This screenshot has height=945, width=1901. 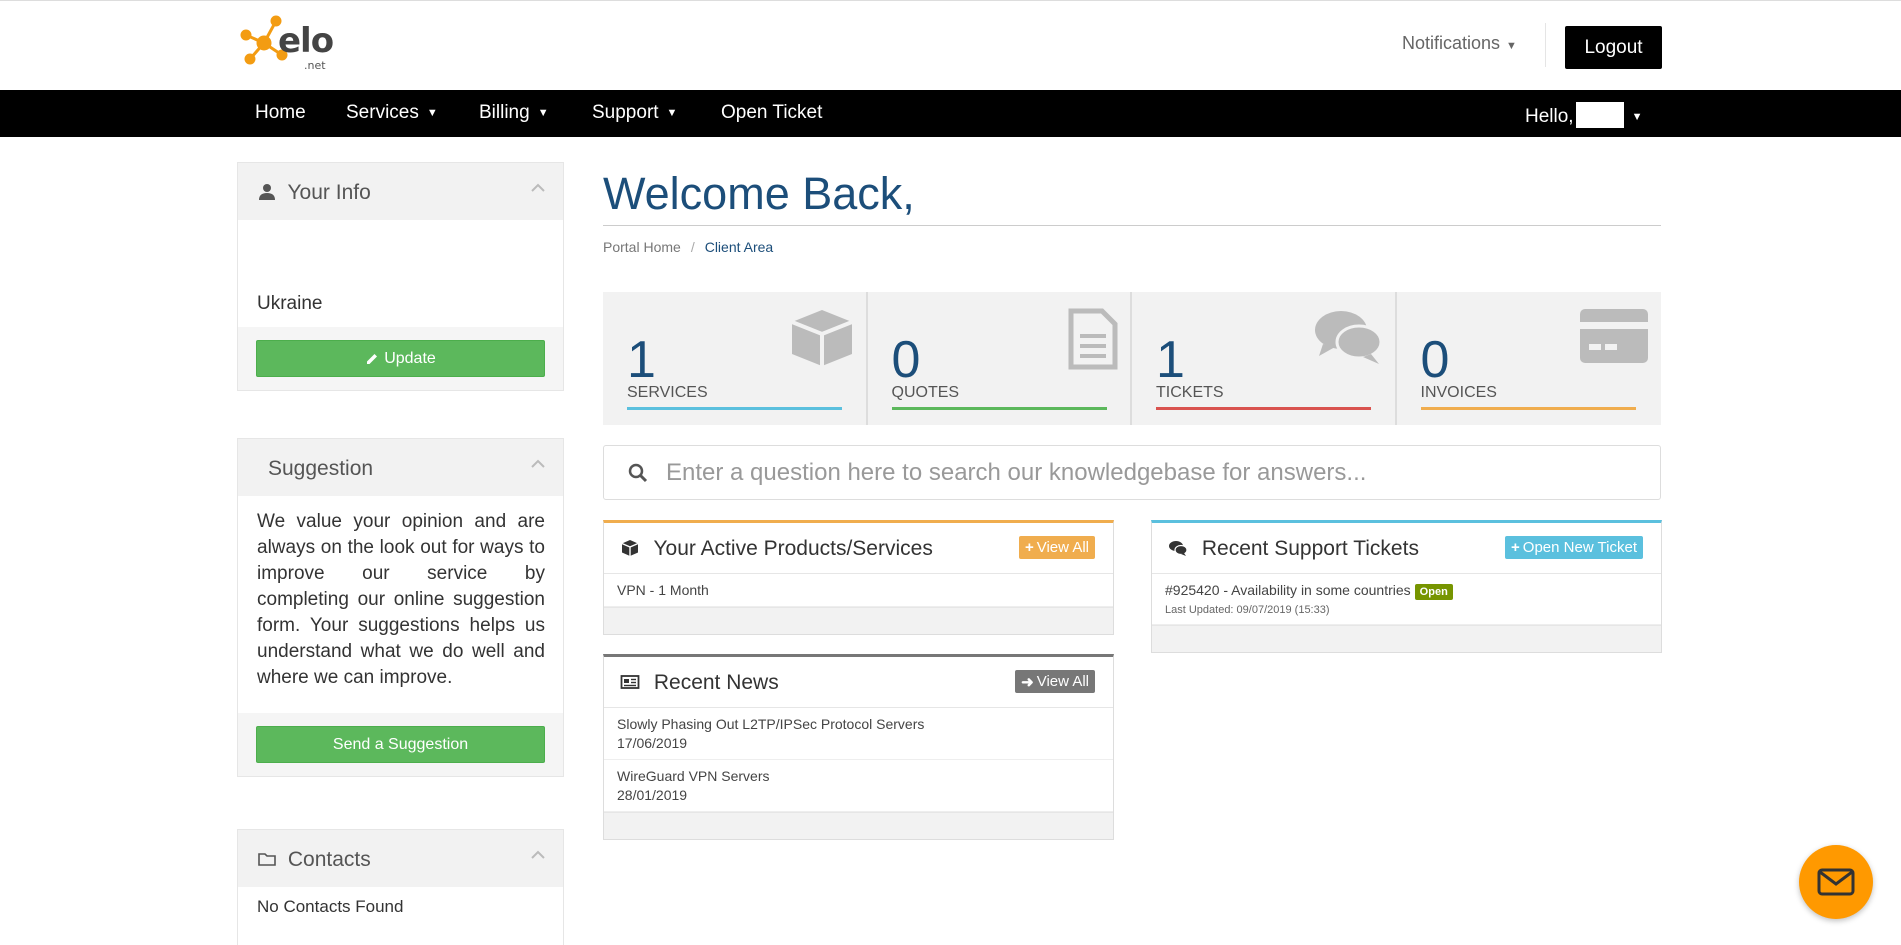 I want to click on services-count: 1, so click(x=641, y=360).